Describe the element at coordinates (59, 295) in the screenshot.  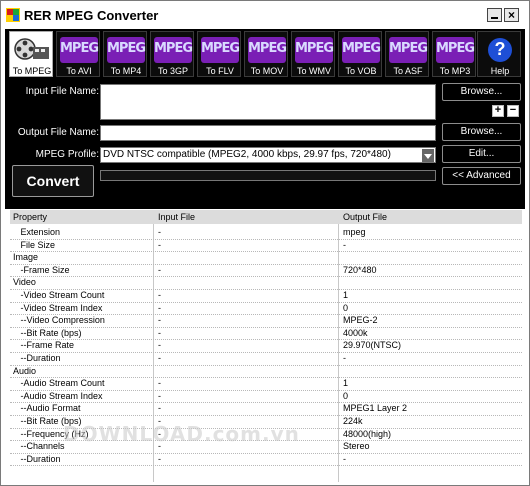
I see `table-cell: -Video Stream Count` at that location.